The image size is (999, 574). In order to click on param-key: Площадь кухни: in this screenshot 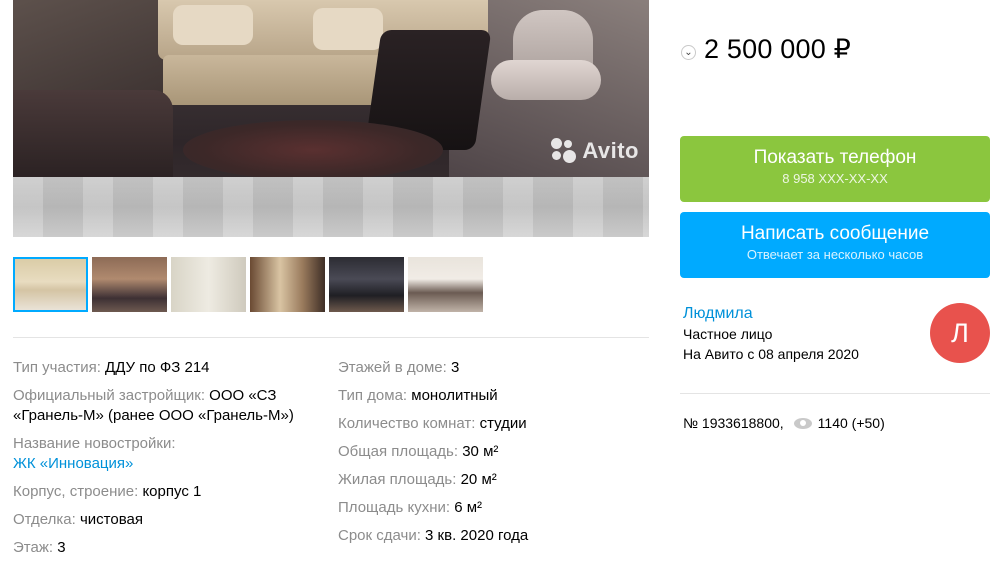, I will do `click(396, 507)`.